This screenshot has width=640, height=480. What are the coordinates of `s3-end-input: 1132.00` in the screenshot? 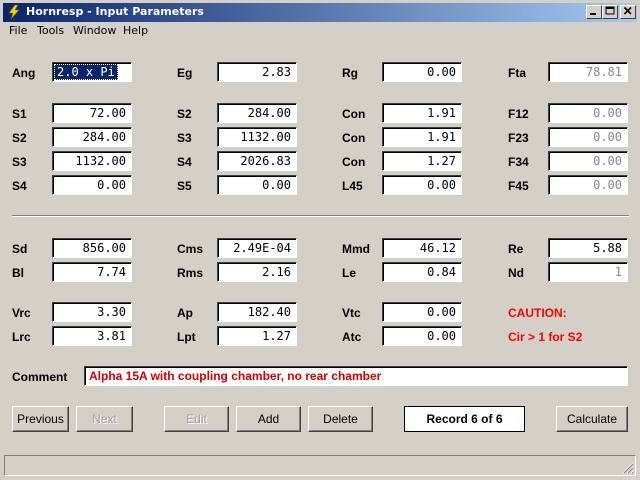 It's located at (257, 137).